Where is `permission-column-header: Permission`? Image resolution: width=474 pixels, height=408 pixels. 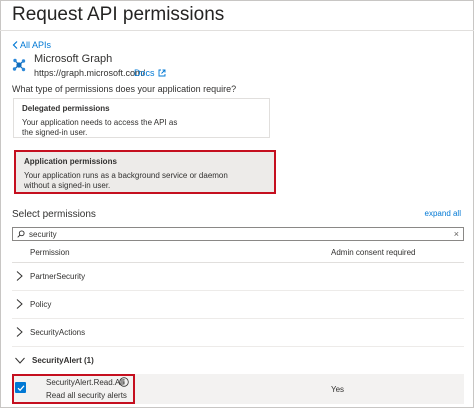 permission-column-header: Permission is located at coordinates (50, 252).